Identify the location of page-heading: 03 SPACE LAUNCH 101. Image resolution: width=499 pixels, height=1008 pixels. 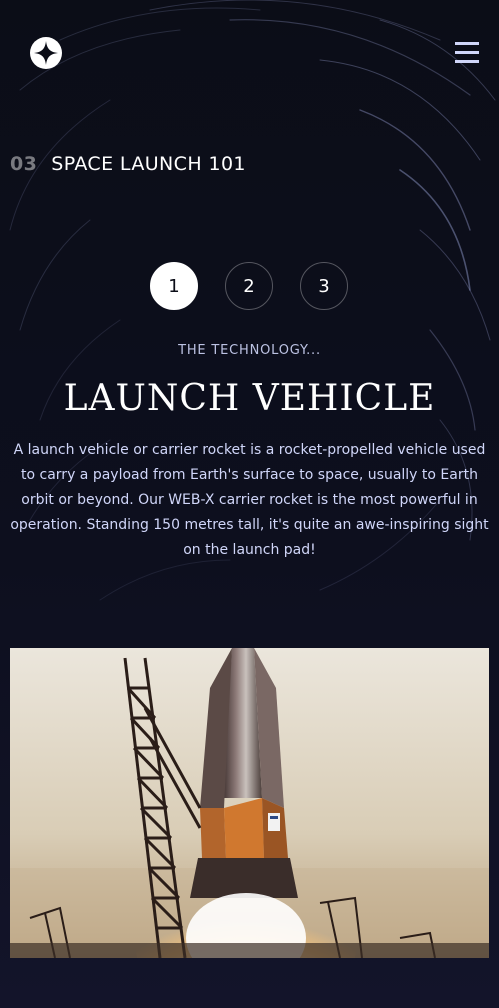
(128, 164).